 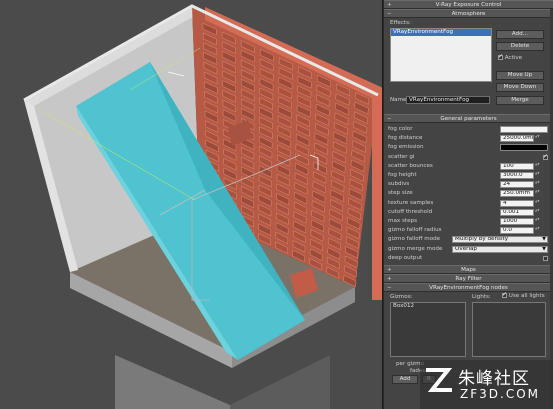 I want to click on rollout-maps: + Maps, so click(x=468, y=269).